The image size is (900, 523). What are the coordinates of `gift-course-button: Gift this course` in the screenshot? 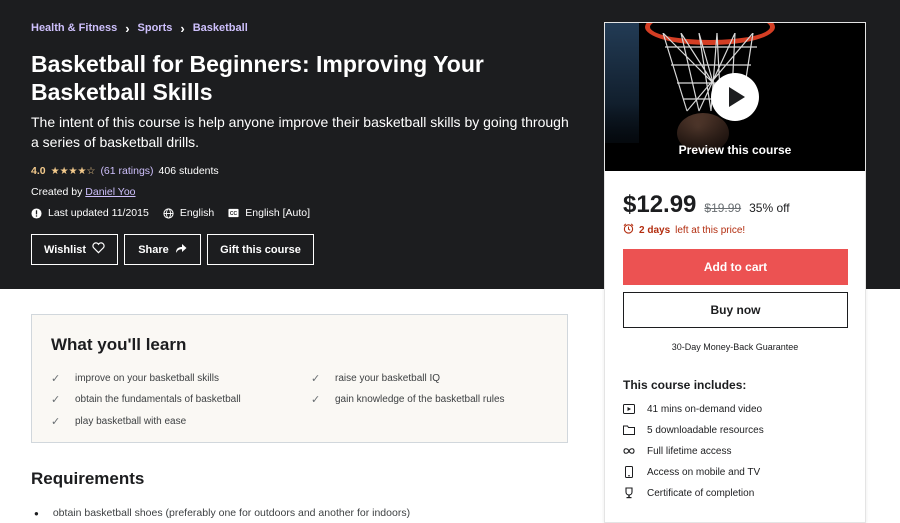 It's located at (260, 249).